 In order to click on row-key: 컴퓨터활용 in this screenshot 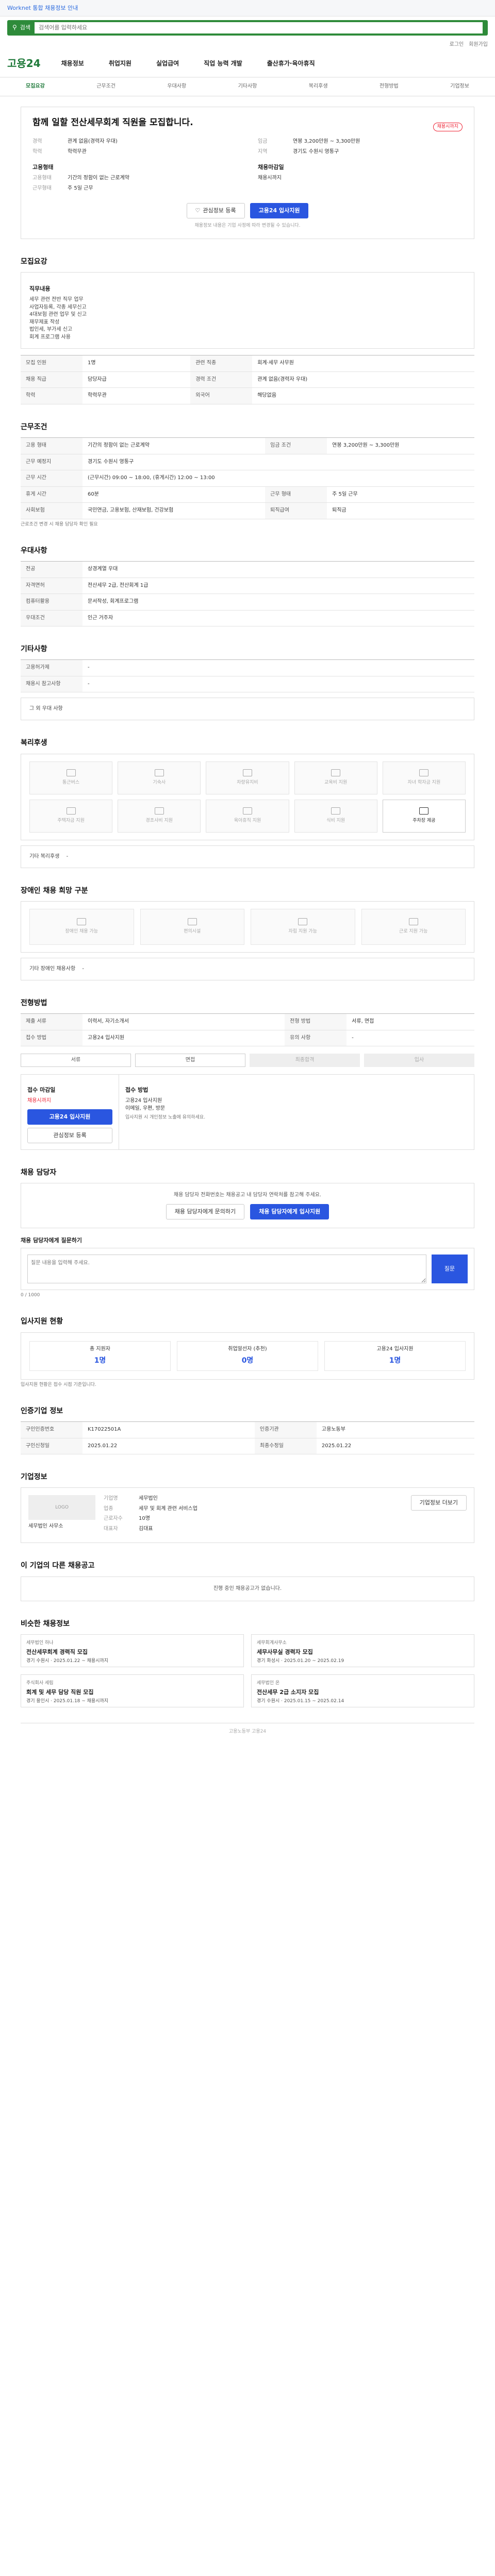, I will do `click(51, 602)`.